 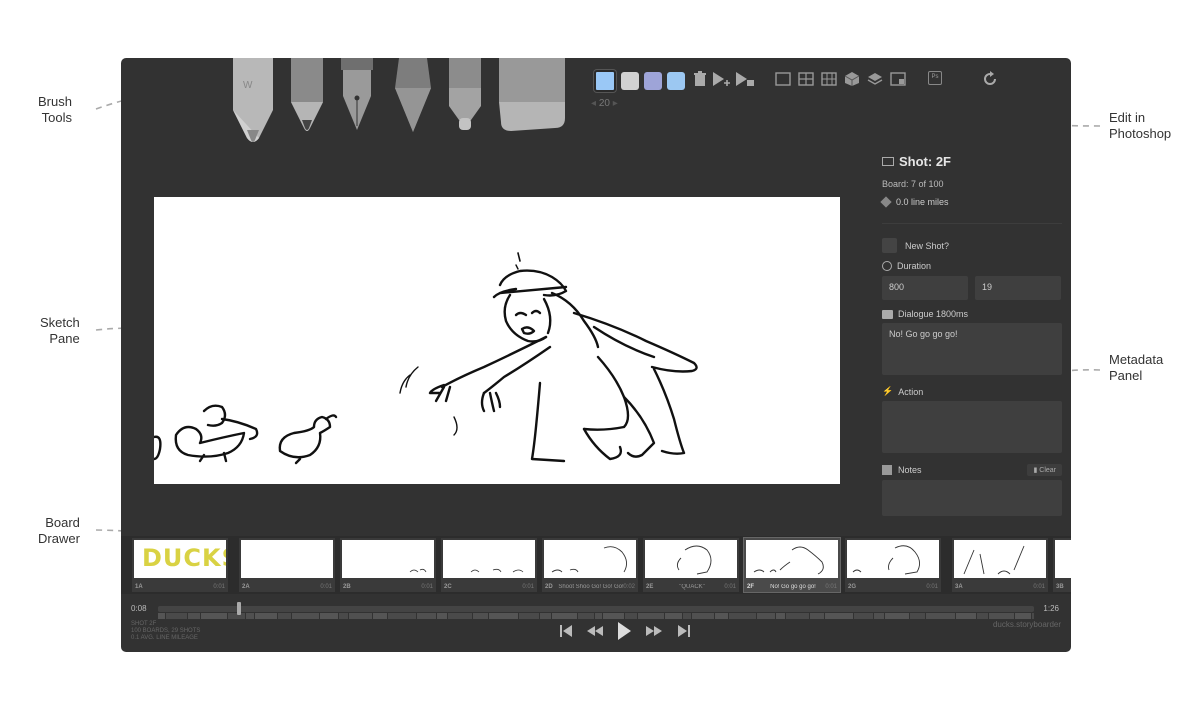 I want to click on board-thumbnail-selected: 2F No! Go go go go! 0:01, so click(x=792, y=565).